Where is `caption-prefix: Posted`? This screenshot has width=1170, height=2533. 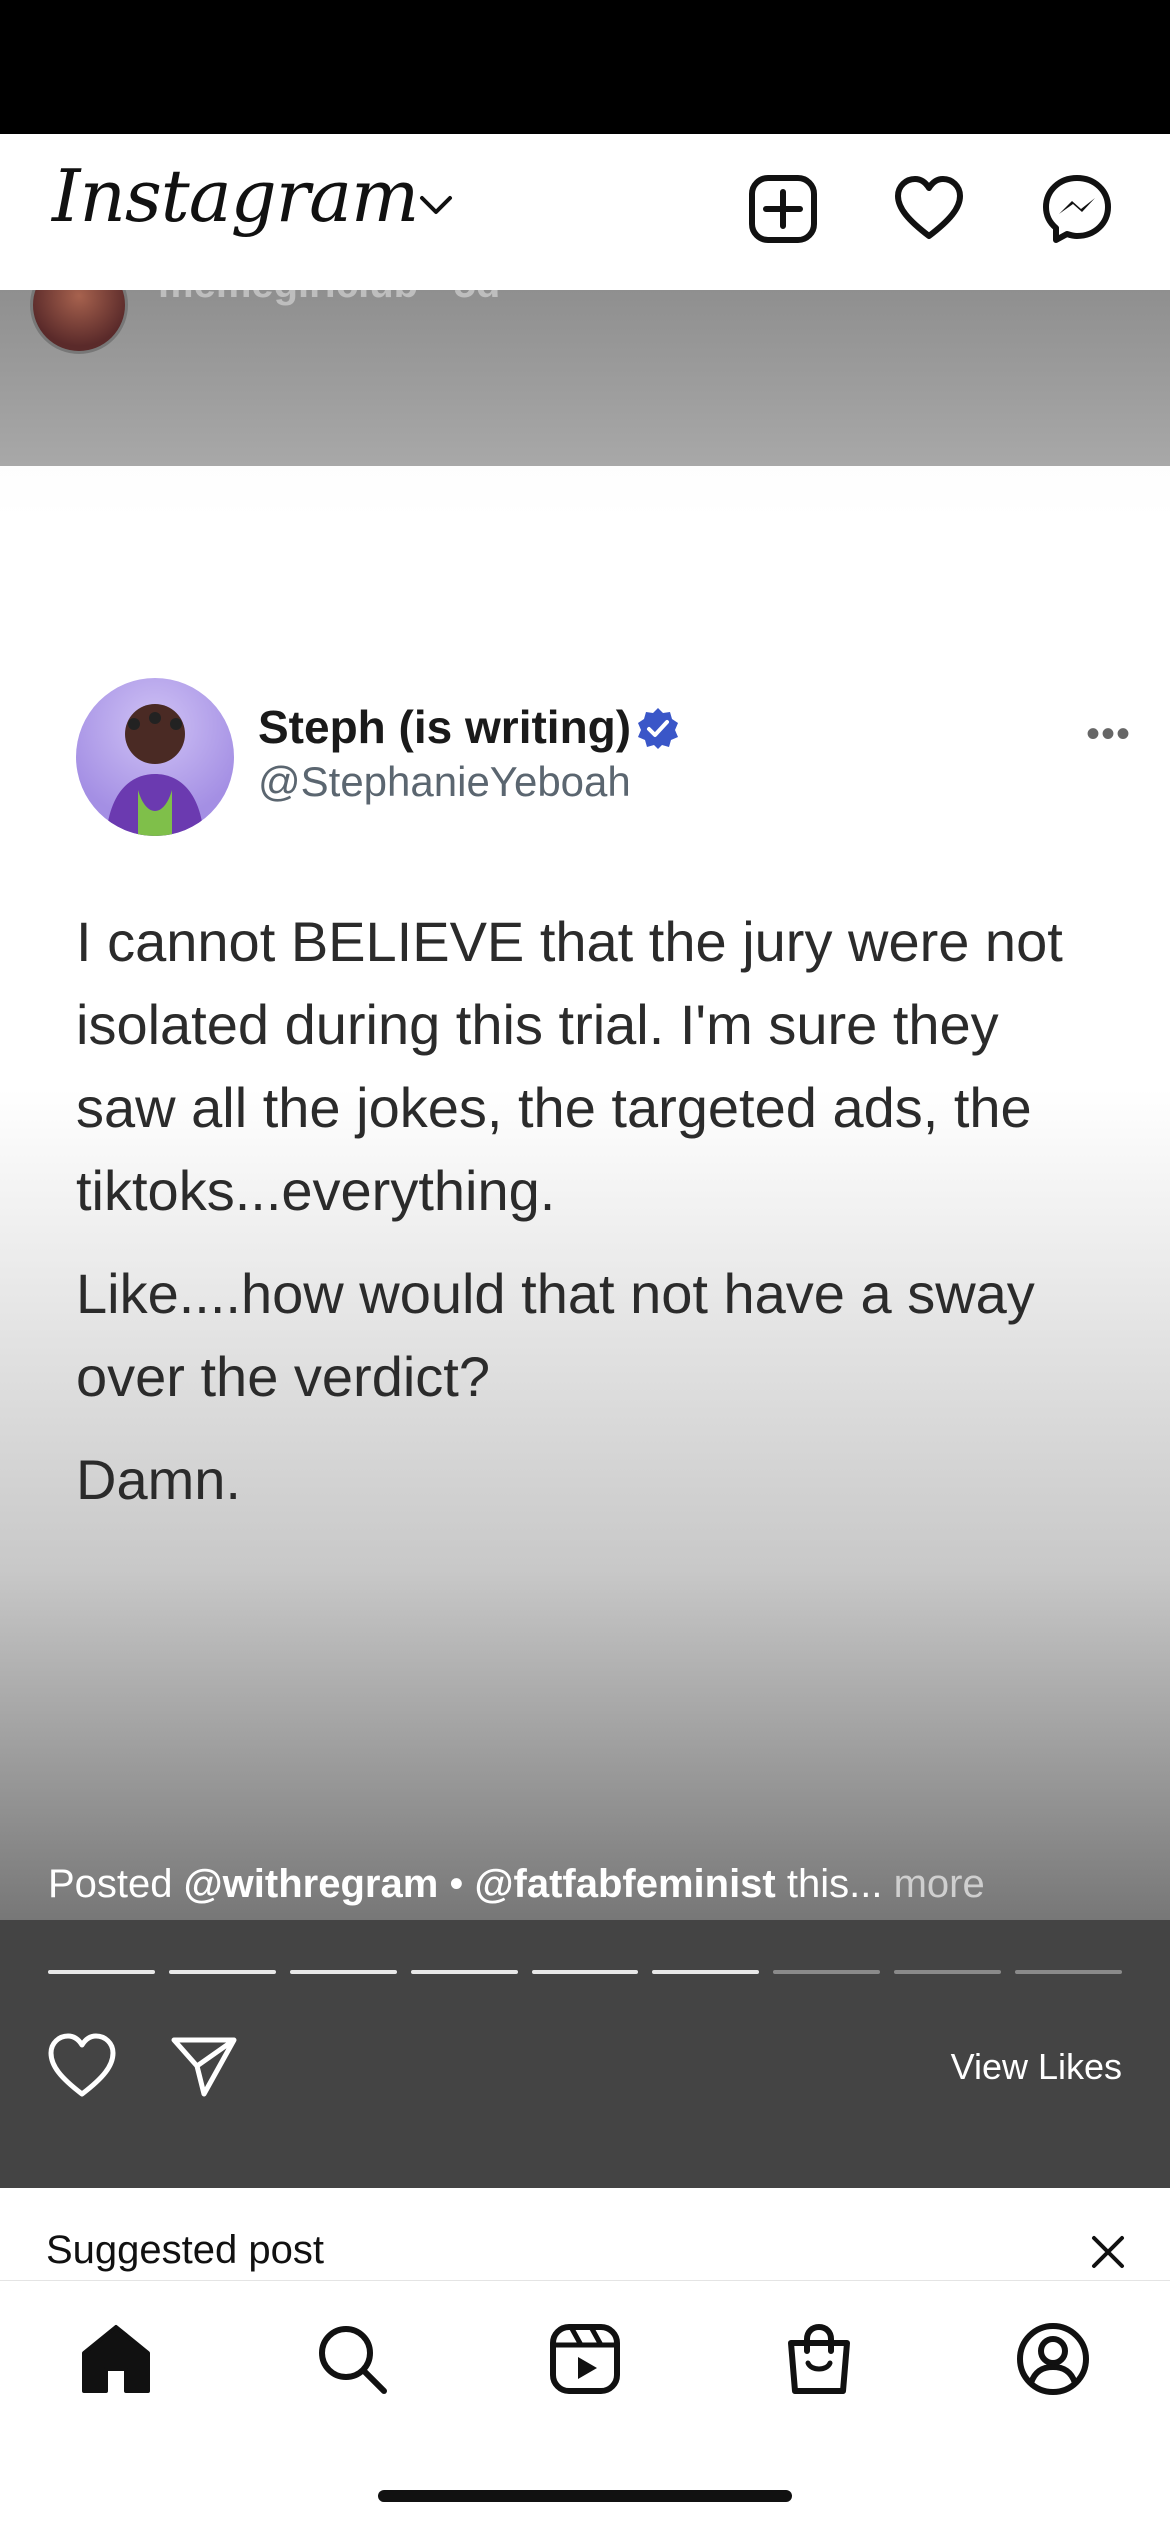
caption-prefix: Posted is located at coordinates (116, 1884).